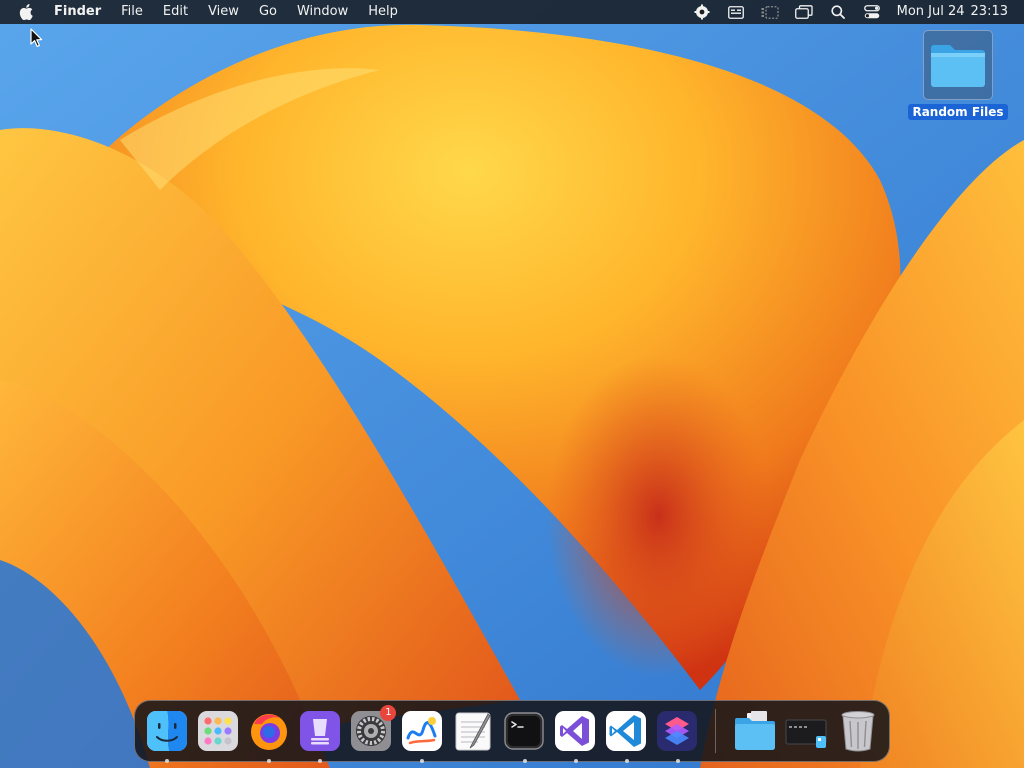  I want to click on dock-trash, so click(857, 731).